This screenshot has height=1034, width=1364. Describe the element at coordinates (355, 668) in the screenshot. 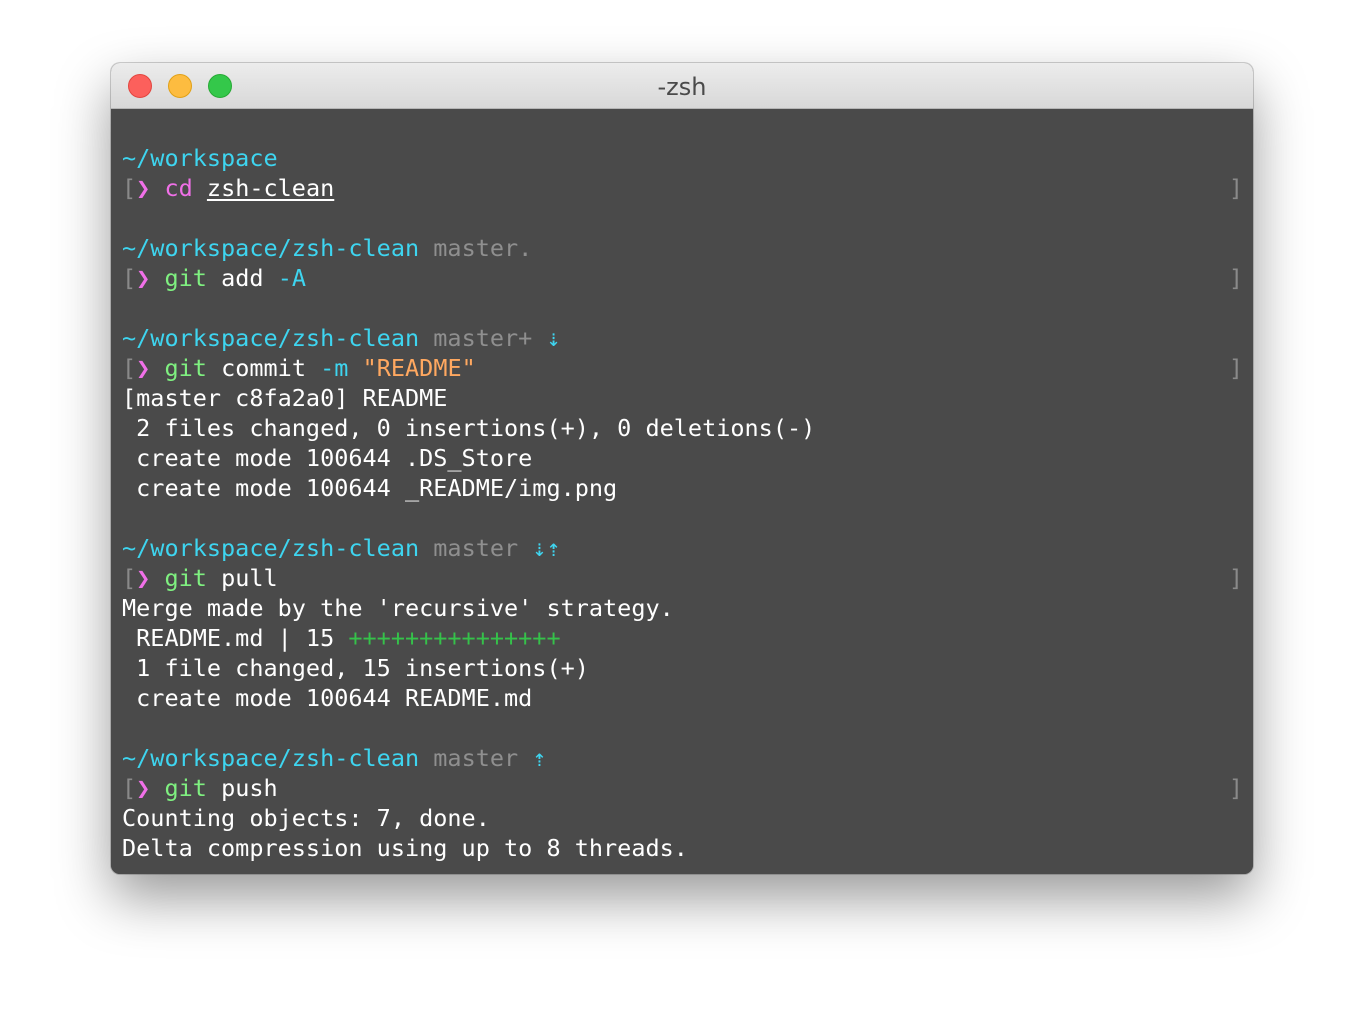

I see `output-line: 1 file changed, 15 insertions(+)` at that location.